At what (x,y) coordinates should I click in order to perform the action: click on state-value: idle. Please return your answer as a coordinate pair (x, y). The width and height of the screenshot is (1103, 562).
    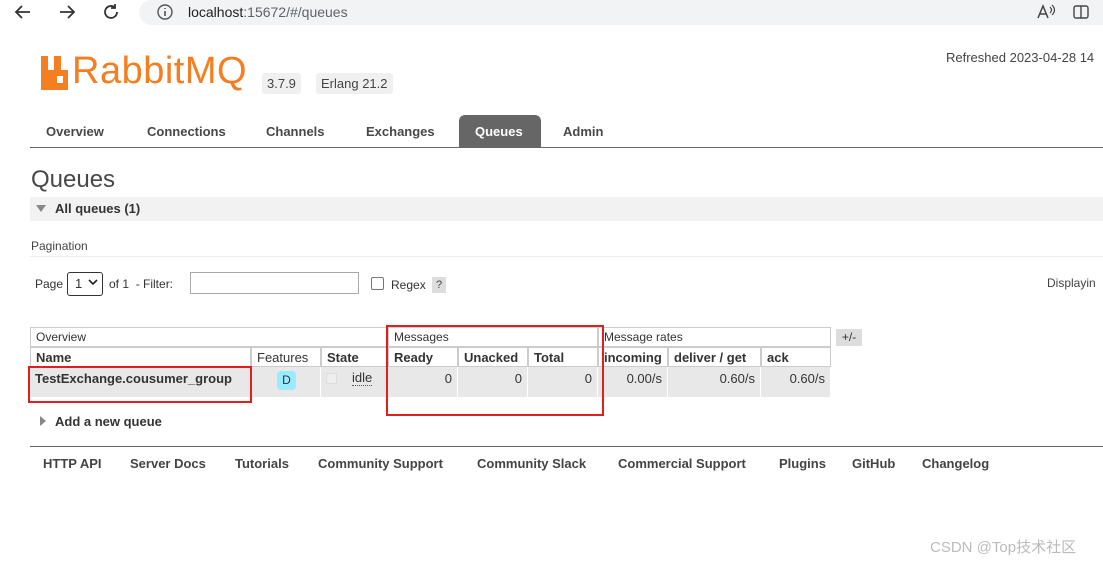
    Looking at the image, I should click on (362, 378).